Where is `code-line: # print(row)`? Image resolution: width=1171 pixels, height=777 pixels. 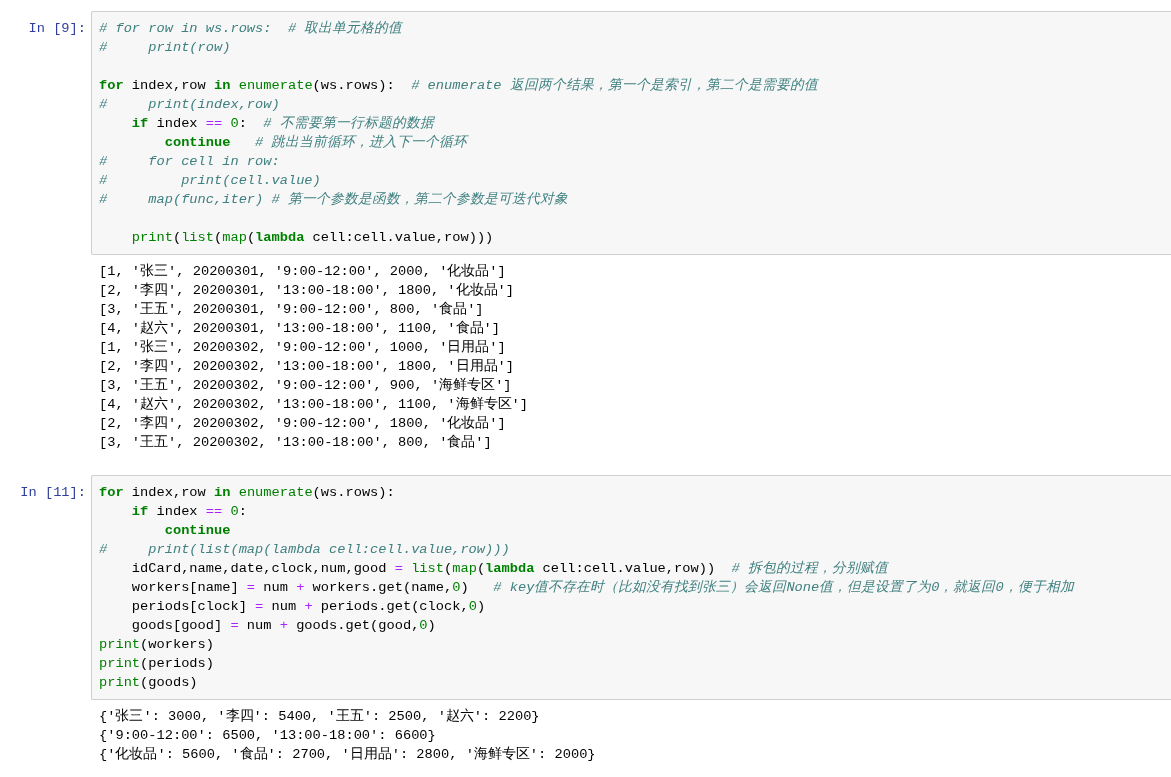 code-line: # print(row) is located at coordinates (165, 48).